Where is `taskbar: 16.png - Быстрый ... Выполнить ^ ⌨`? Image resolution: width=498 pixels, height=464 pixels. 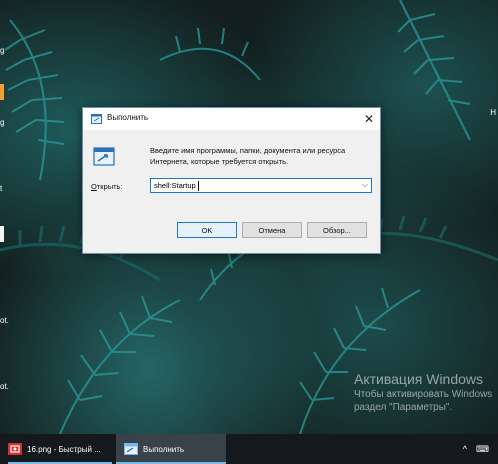
taskbar: 16.png - Быстрый ... Выполнить ^ ⌨ is located at coordinates (249, 449).